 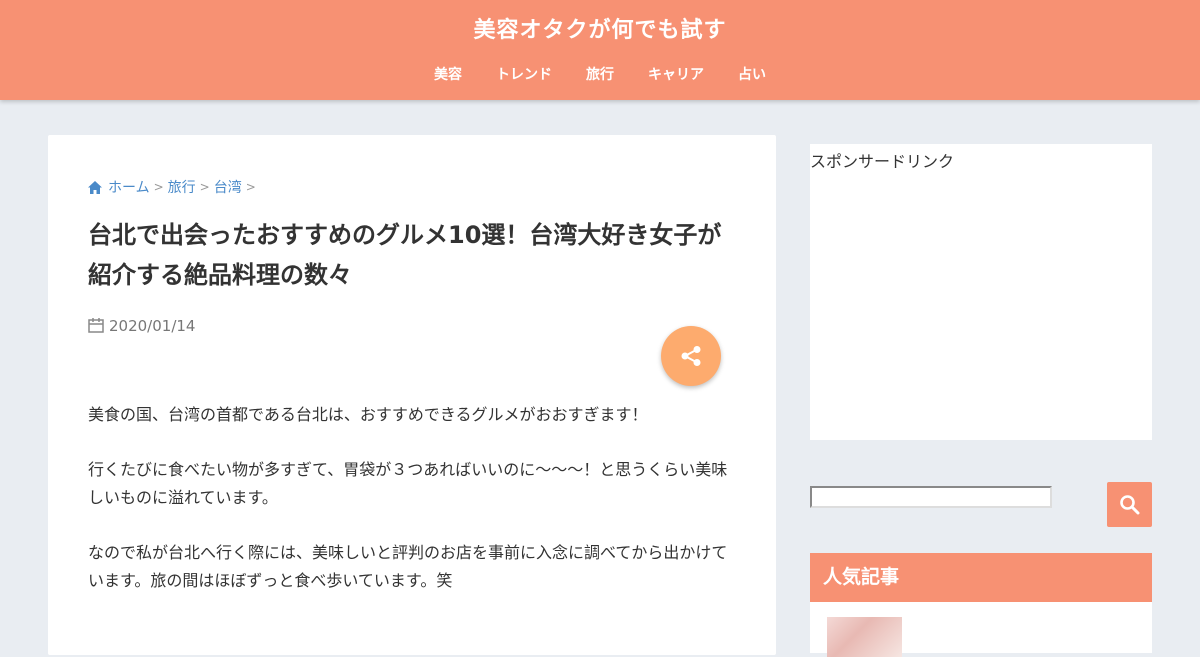 What do you see at coordinates (448, 74) in the screenshot?
I see `nav-item-beauty: 美容` at bounding box center [448, 74].